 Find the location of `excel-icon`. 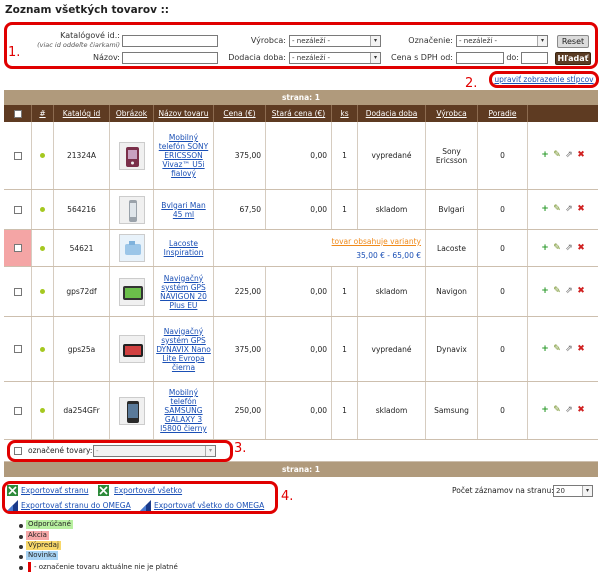

excel-icon is located at coordinates (103, 490).